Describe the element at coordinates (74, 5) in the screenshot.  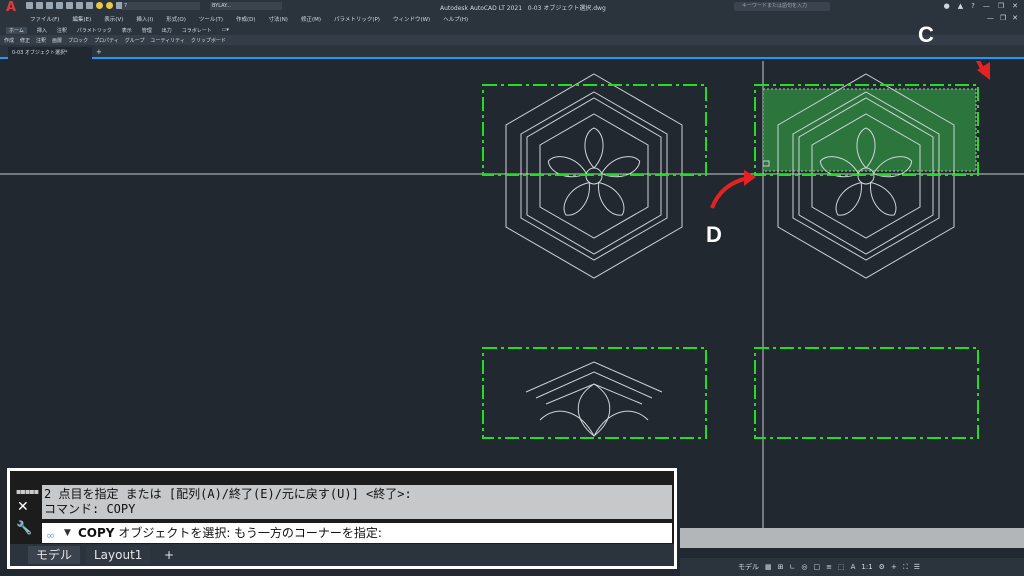
I see `quick-access-toolbar` at that location.